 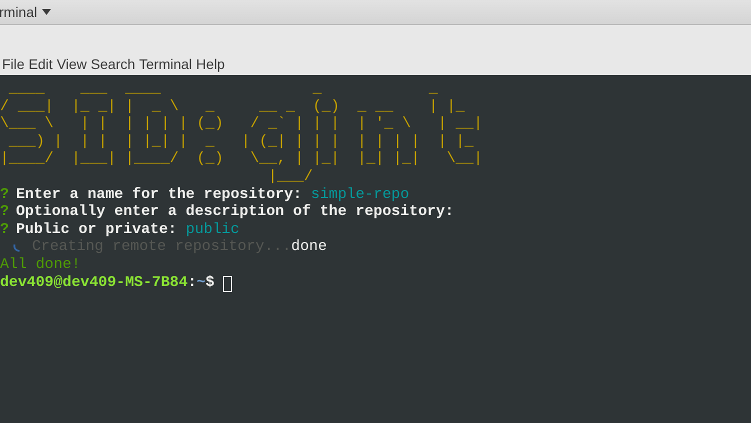 I want to click on caret-icon, so click(x=47, y=12).